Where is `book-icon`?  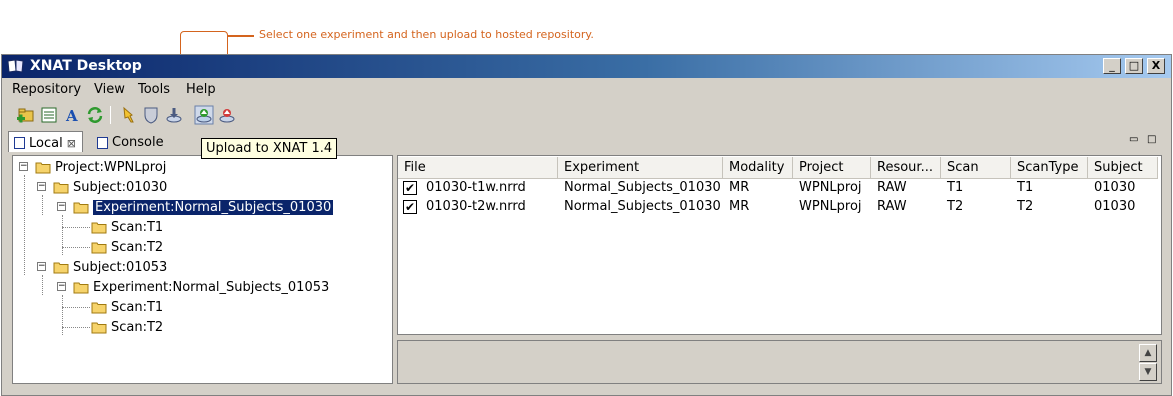 book-icon is located at coordinates (15, 66).